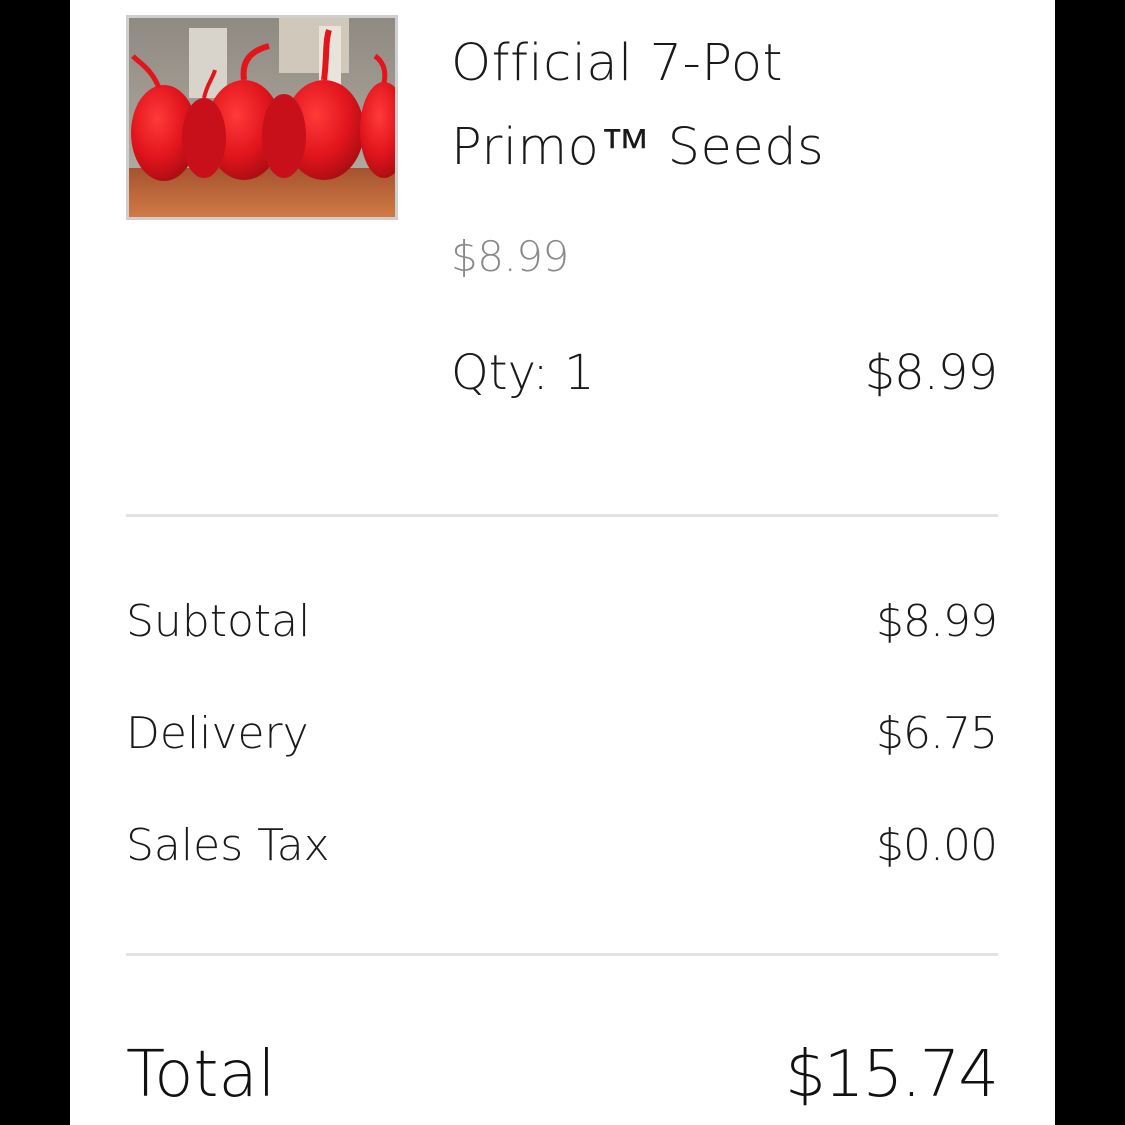  Describe the element at coordinates (510, 256) in the screenshot. I see `unit-price: $8.99` at that location.